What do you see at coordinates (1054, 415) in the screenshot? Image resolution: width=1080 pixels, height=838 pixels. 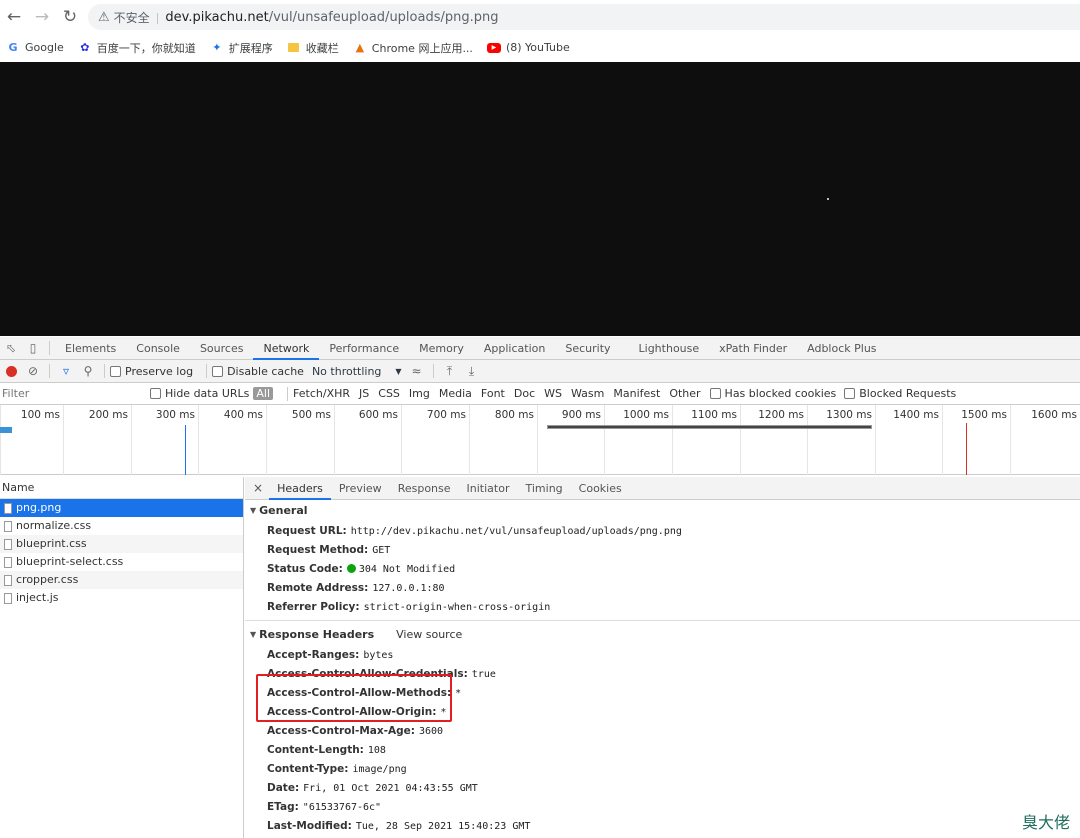 I see `tick-label: 1600 ms` at bounding box center [1054, 415].